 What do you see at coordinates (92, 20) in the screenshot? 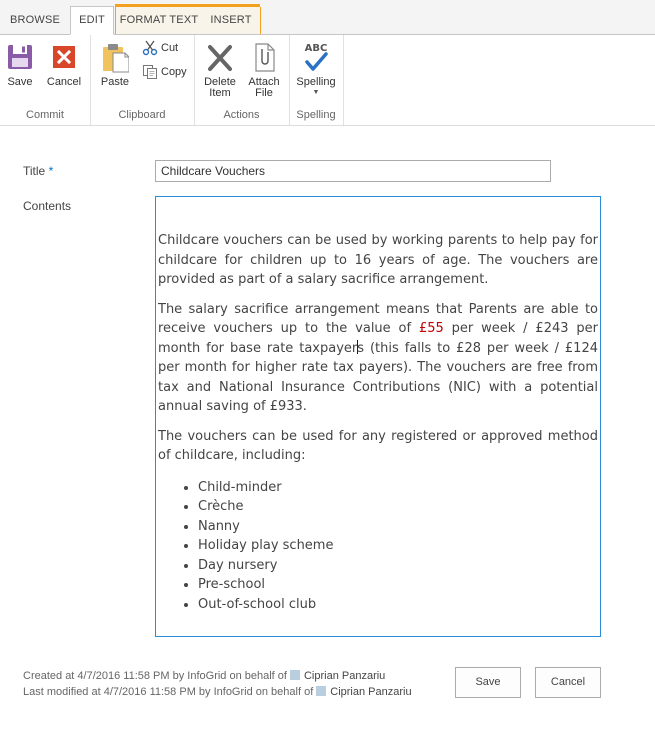
I see `tab-edit: EDIT` at bounding box center [92, 20].